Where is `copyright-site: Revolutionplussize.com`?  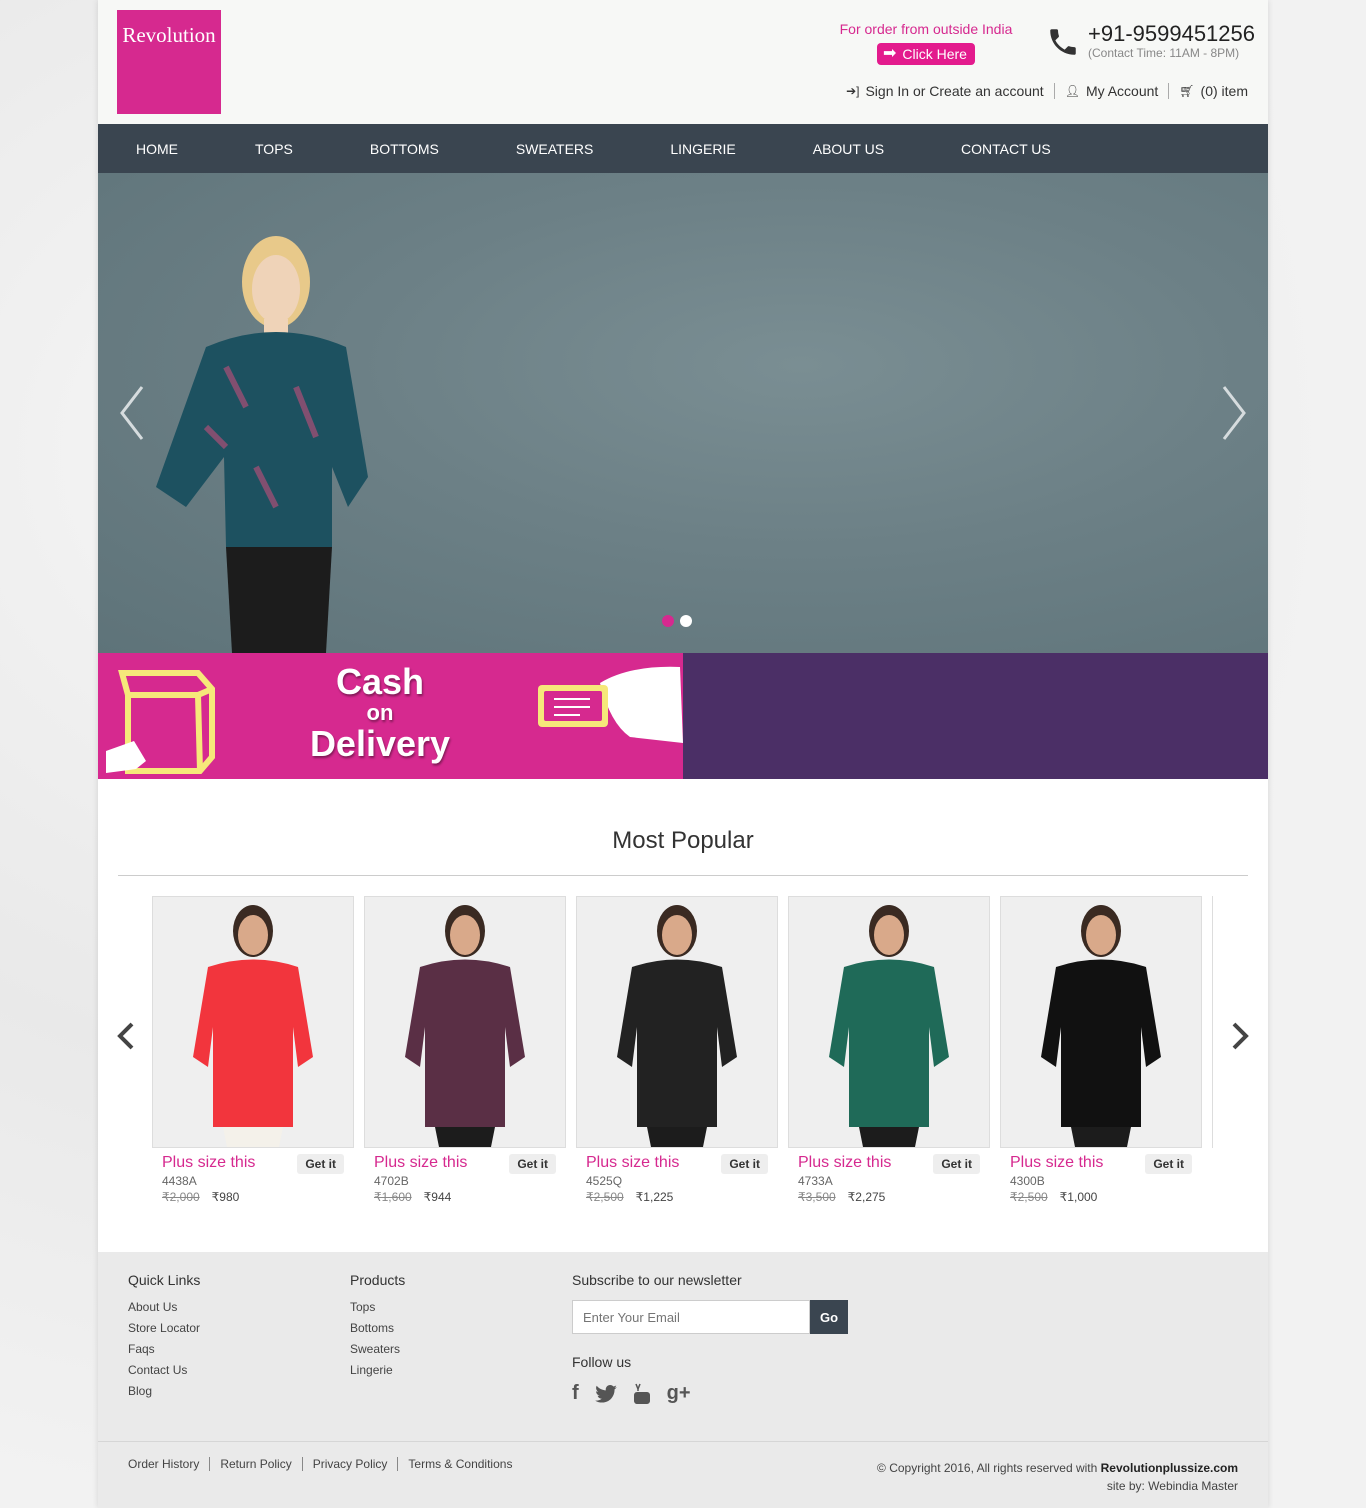 copyright-site: Revolutionplussize.com is located at coordinates (1169, 1468).